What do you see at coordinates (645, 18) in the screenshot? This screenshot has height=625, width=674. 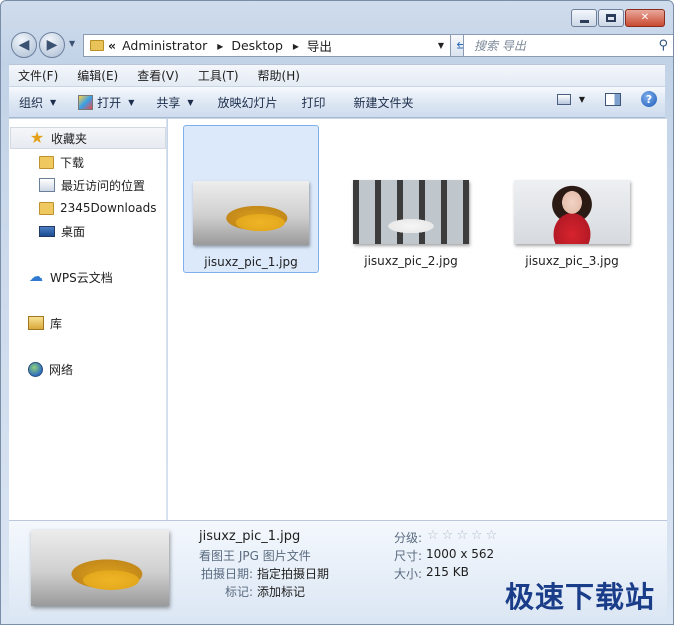 I see `close-button: ✕` at bounding box center [645, 18].